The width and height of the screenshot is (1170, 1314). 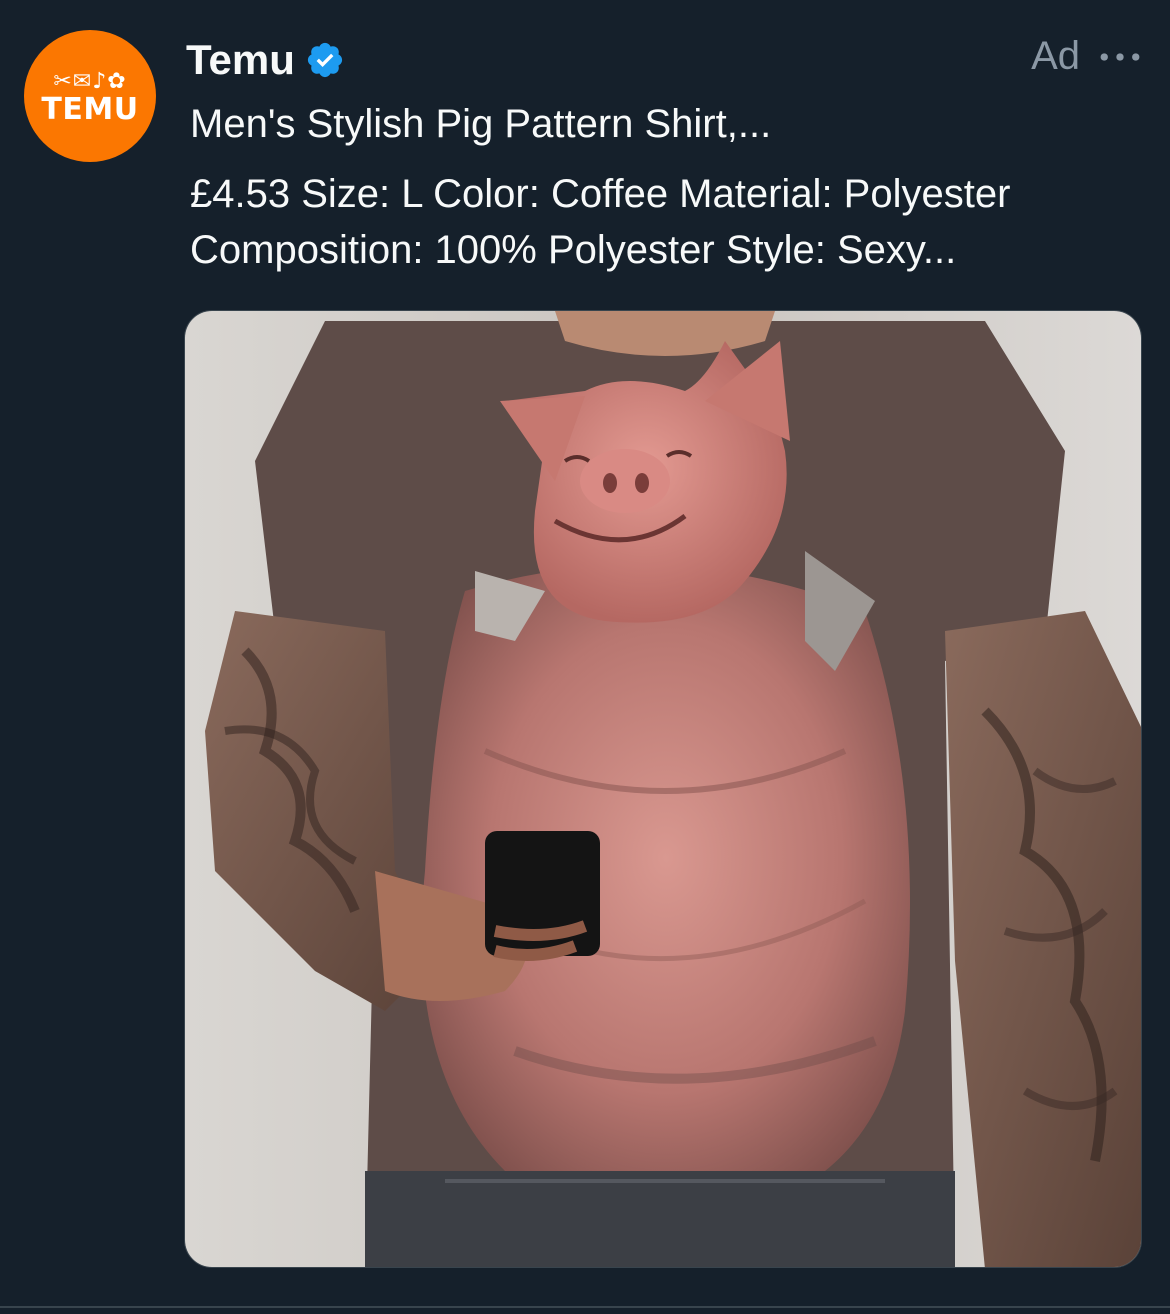 I want to click on more-horizontal-icon, so click(x=1120, y=57).